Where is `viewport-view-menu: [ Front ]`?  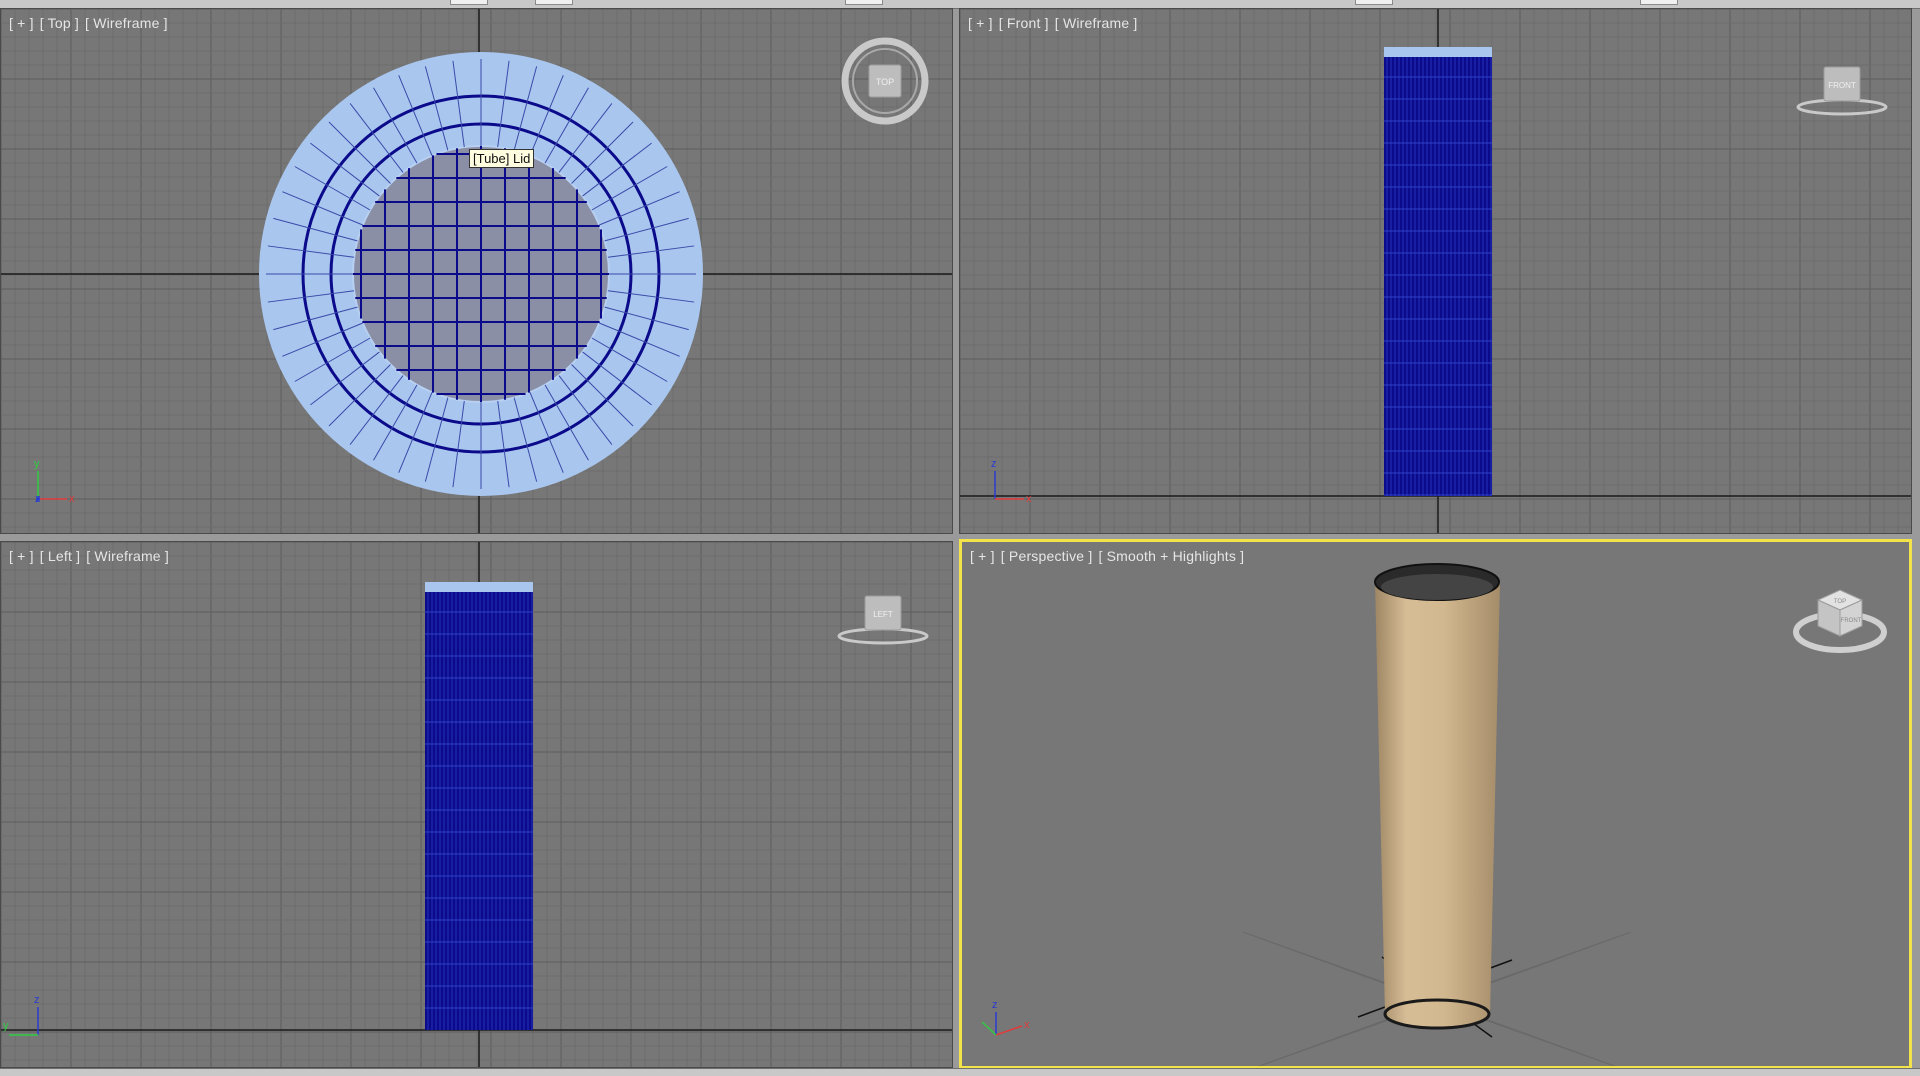
viewport-view-menu: [ Front ] is located at coordinates (1024, 23).